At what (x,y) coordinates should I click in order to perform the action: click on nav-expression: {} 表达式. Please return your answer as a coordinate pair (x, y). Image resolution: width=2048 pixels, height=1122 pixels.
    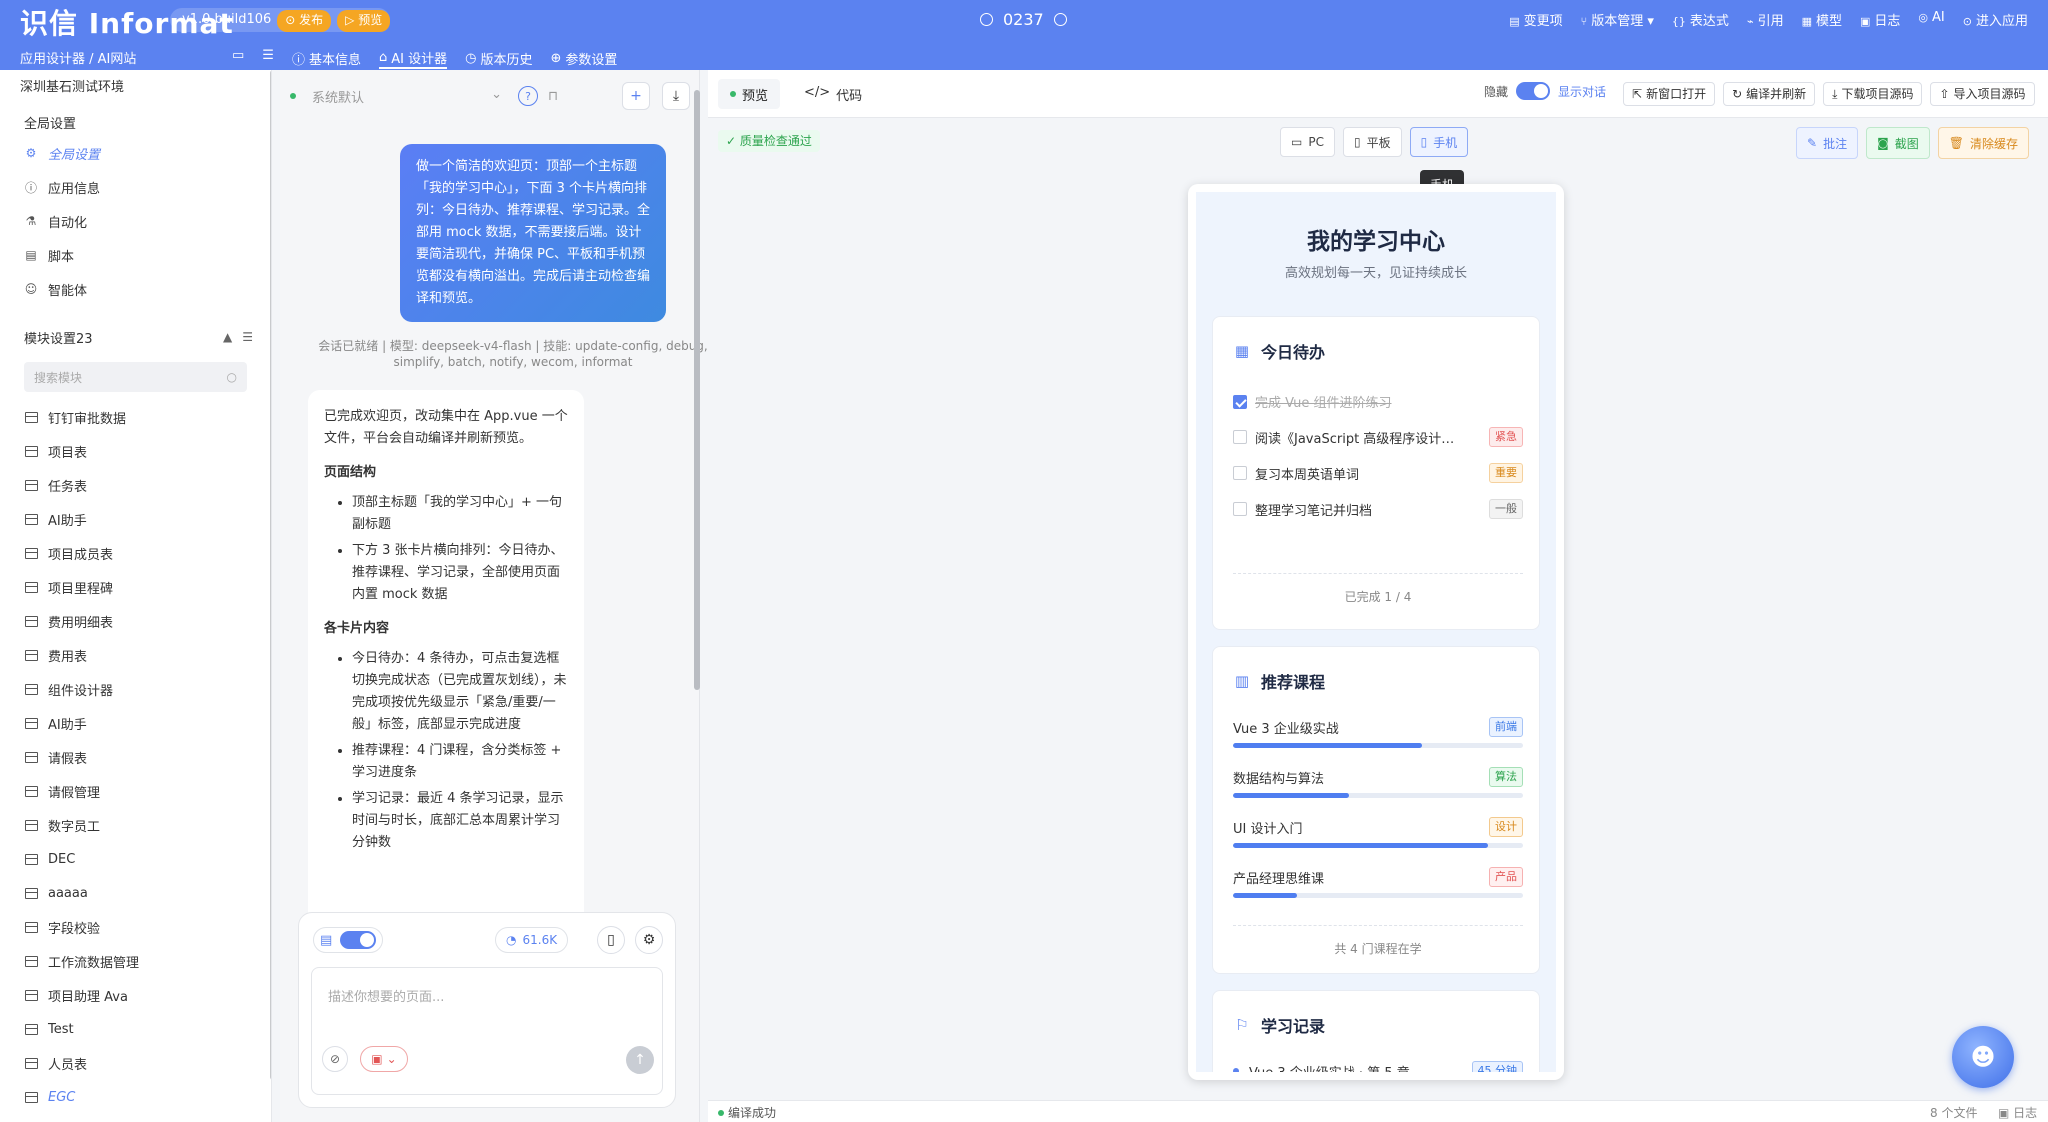
    Looking at the image, I should click on (1700, 19).